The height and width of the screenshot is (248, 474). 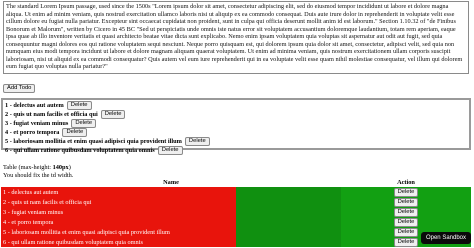 What do you see at coordinates (37, 123) in the screenshot?
I see `todo-label: 3 - fugiat veniam minus` at bounding box center [37, 123].